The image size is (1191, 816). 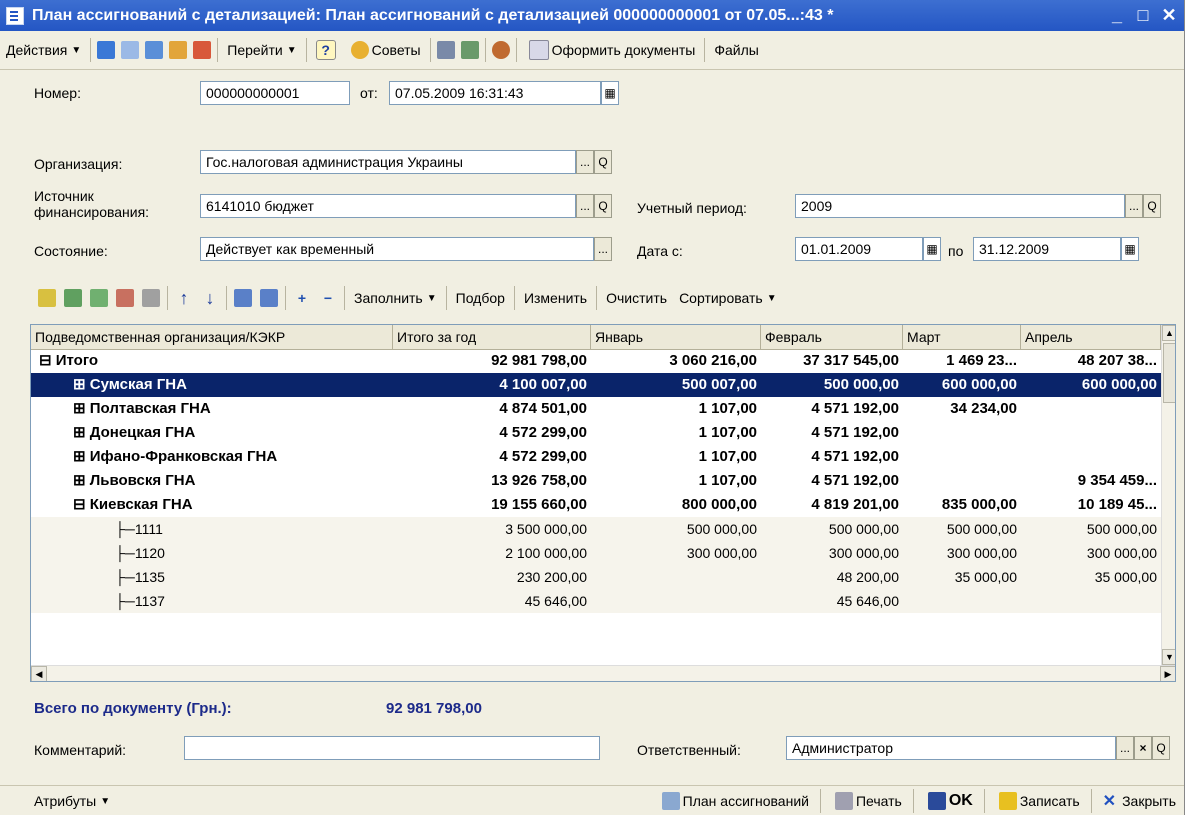 I want to click on comment-input, so click(x=392, y=748).